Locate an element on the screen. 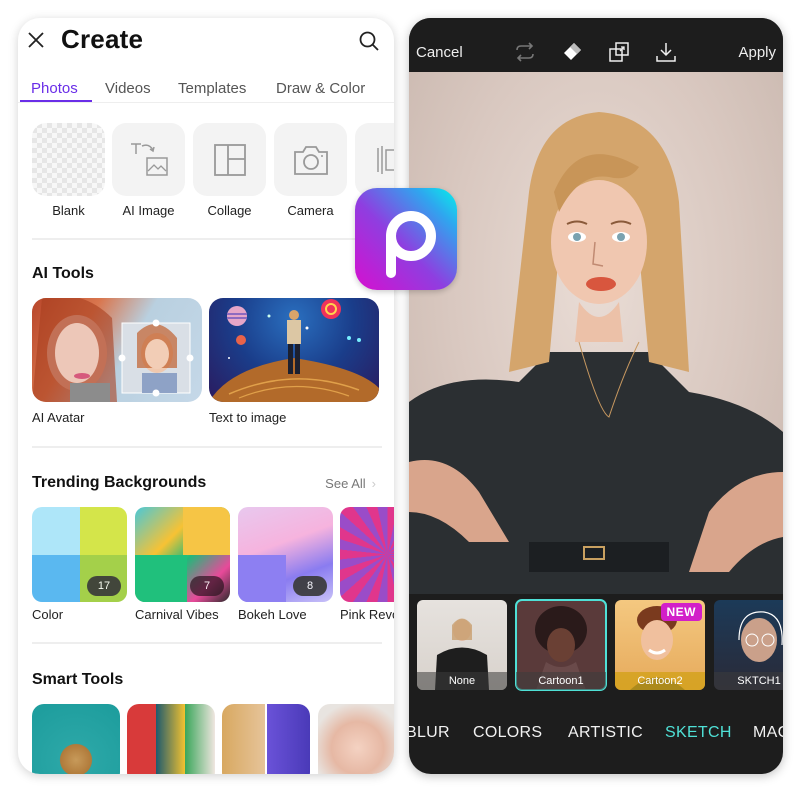 This screenshot has height=800, width=800. tabs: Photos Videos Templates Draw & Color is located at coordinates (206, 89).